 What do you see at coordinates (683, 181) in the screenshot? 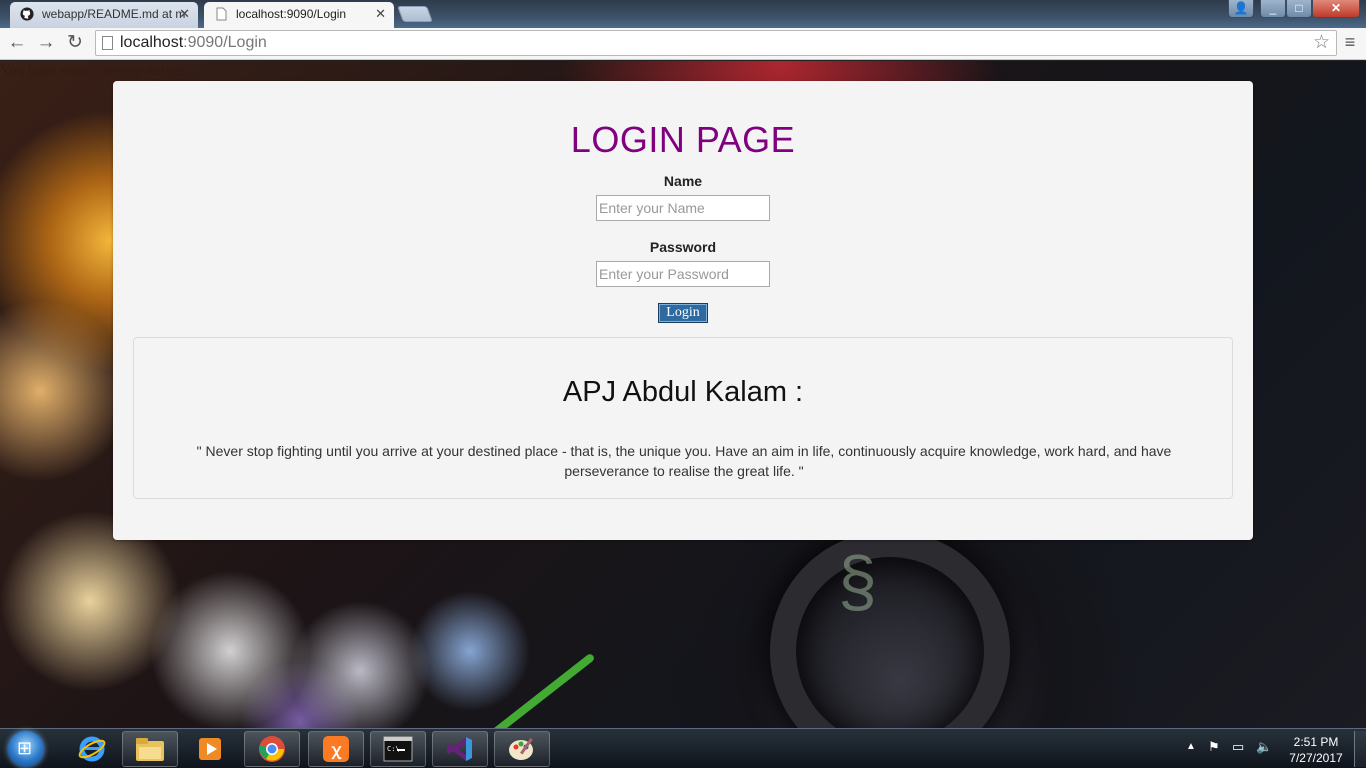
I see `name-label: Name` at bounding box center [683, 181].